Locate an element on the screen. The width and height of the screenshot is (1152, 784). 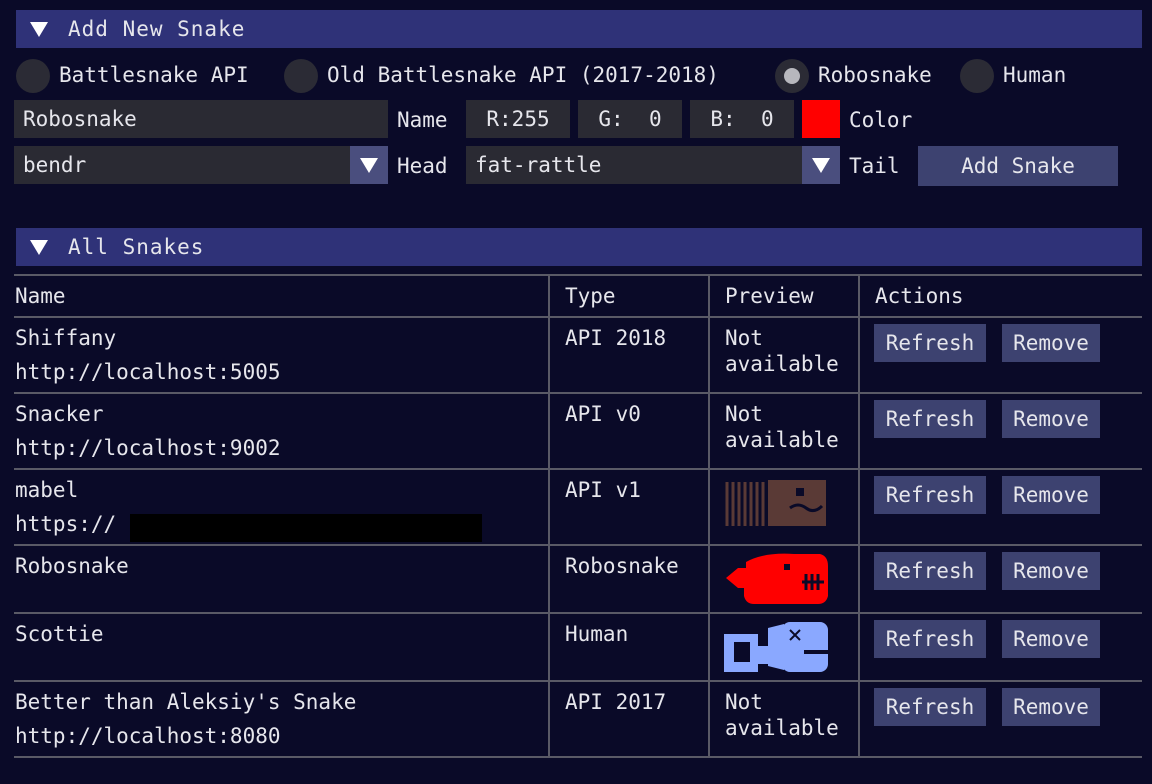
name-label: Name is located at coordinates (422, 120).